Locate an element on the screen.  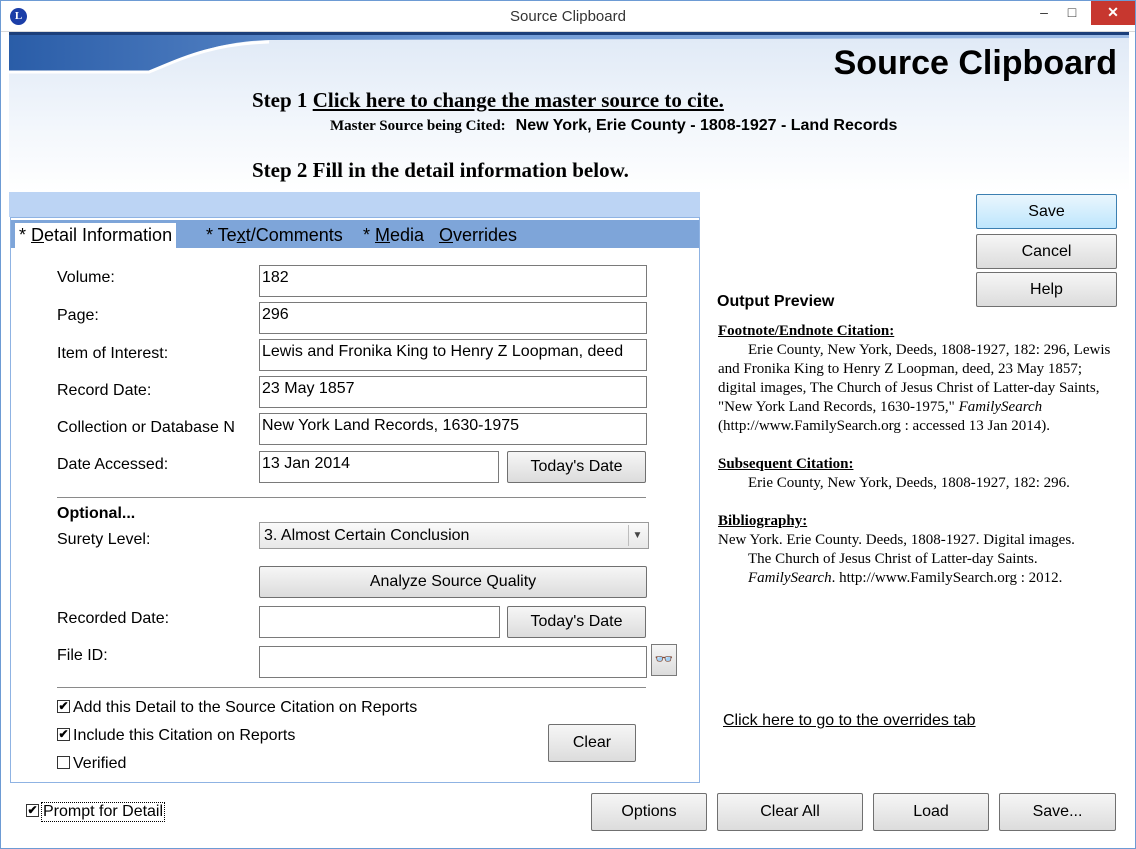
collection-label: Collection or Database N is located at coordinates (146, 427).